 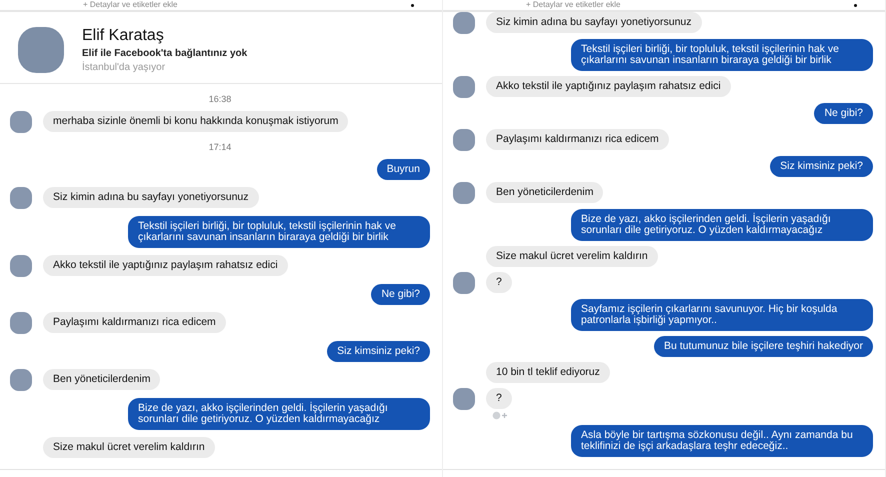 What do you see at coordinates (722, 441) in the screenshot?
I see `message-bubble: Asla böyle bir tartışma sözkonusu değil.. Aynı zamanda bu teklifinizi de işçi arkadaşlara teşhr edeceğiz..` at bounding box center [722, 441].